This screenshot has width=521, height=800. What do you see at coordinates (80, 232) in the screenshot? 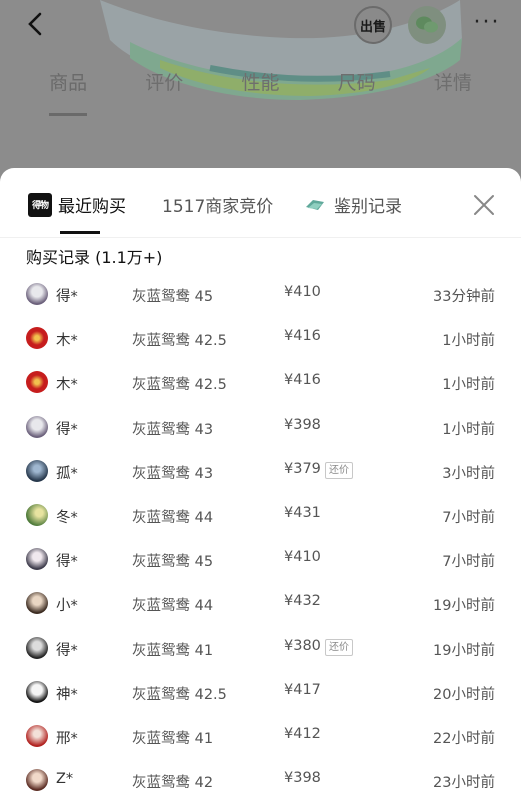
I see `active-tab-indicator` at bounding box center [80, 232].